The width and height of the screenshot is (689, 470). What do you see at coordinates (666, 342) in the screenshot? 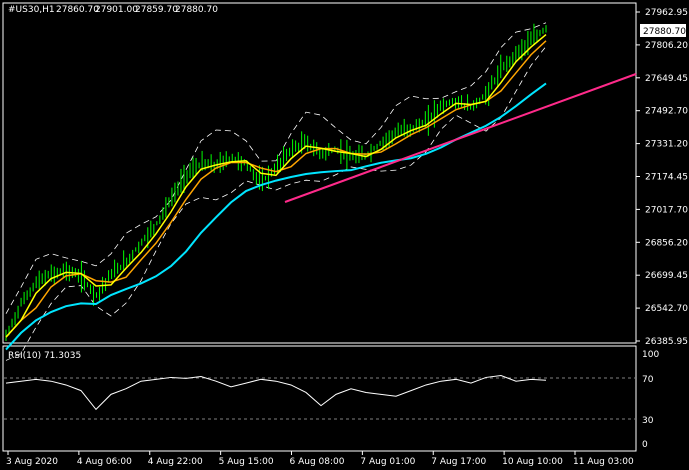
I see `price-tick-label: 26385.95` at bounding box center [666, 342].